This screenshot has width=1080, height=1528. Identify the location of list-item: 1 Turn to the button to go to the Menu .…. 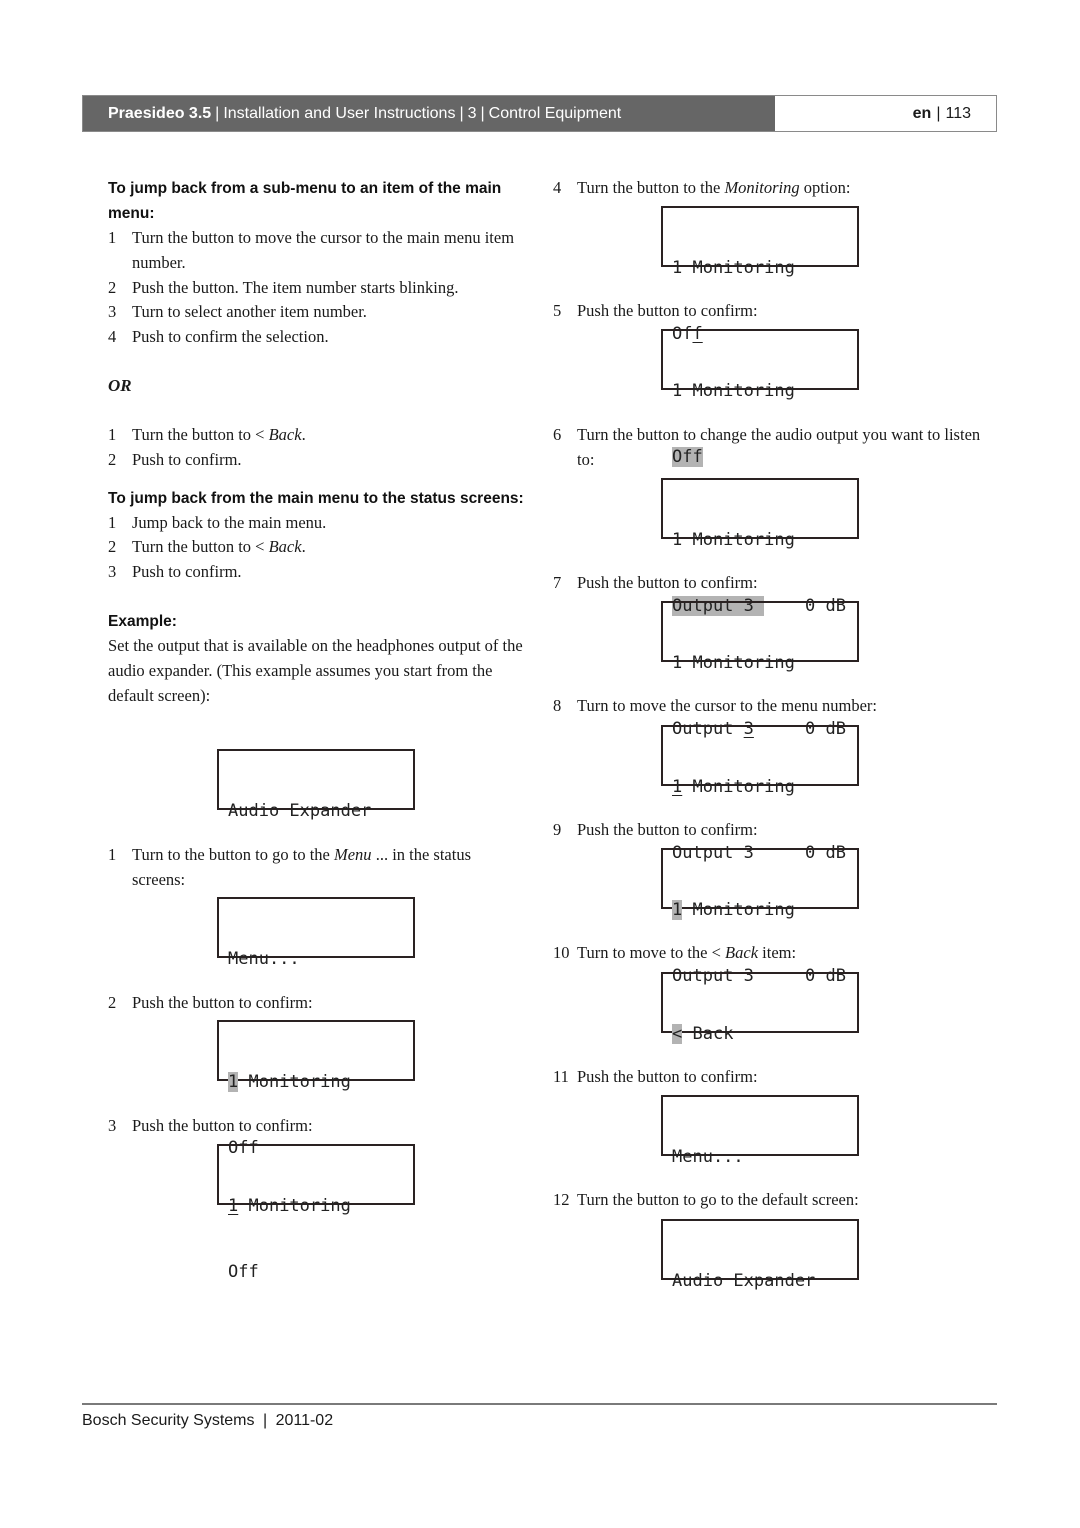
(318, 868).